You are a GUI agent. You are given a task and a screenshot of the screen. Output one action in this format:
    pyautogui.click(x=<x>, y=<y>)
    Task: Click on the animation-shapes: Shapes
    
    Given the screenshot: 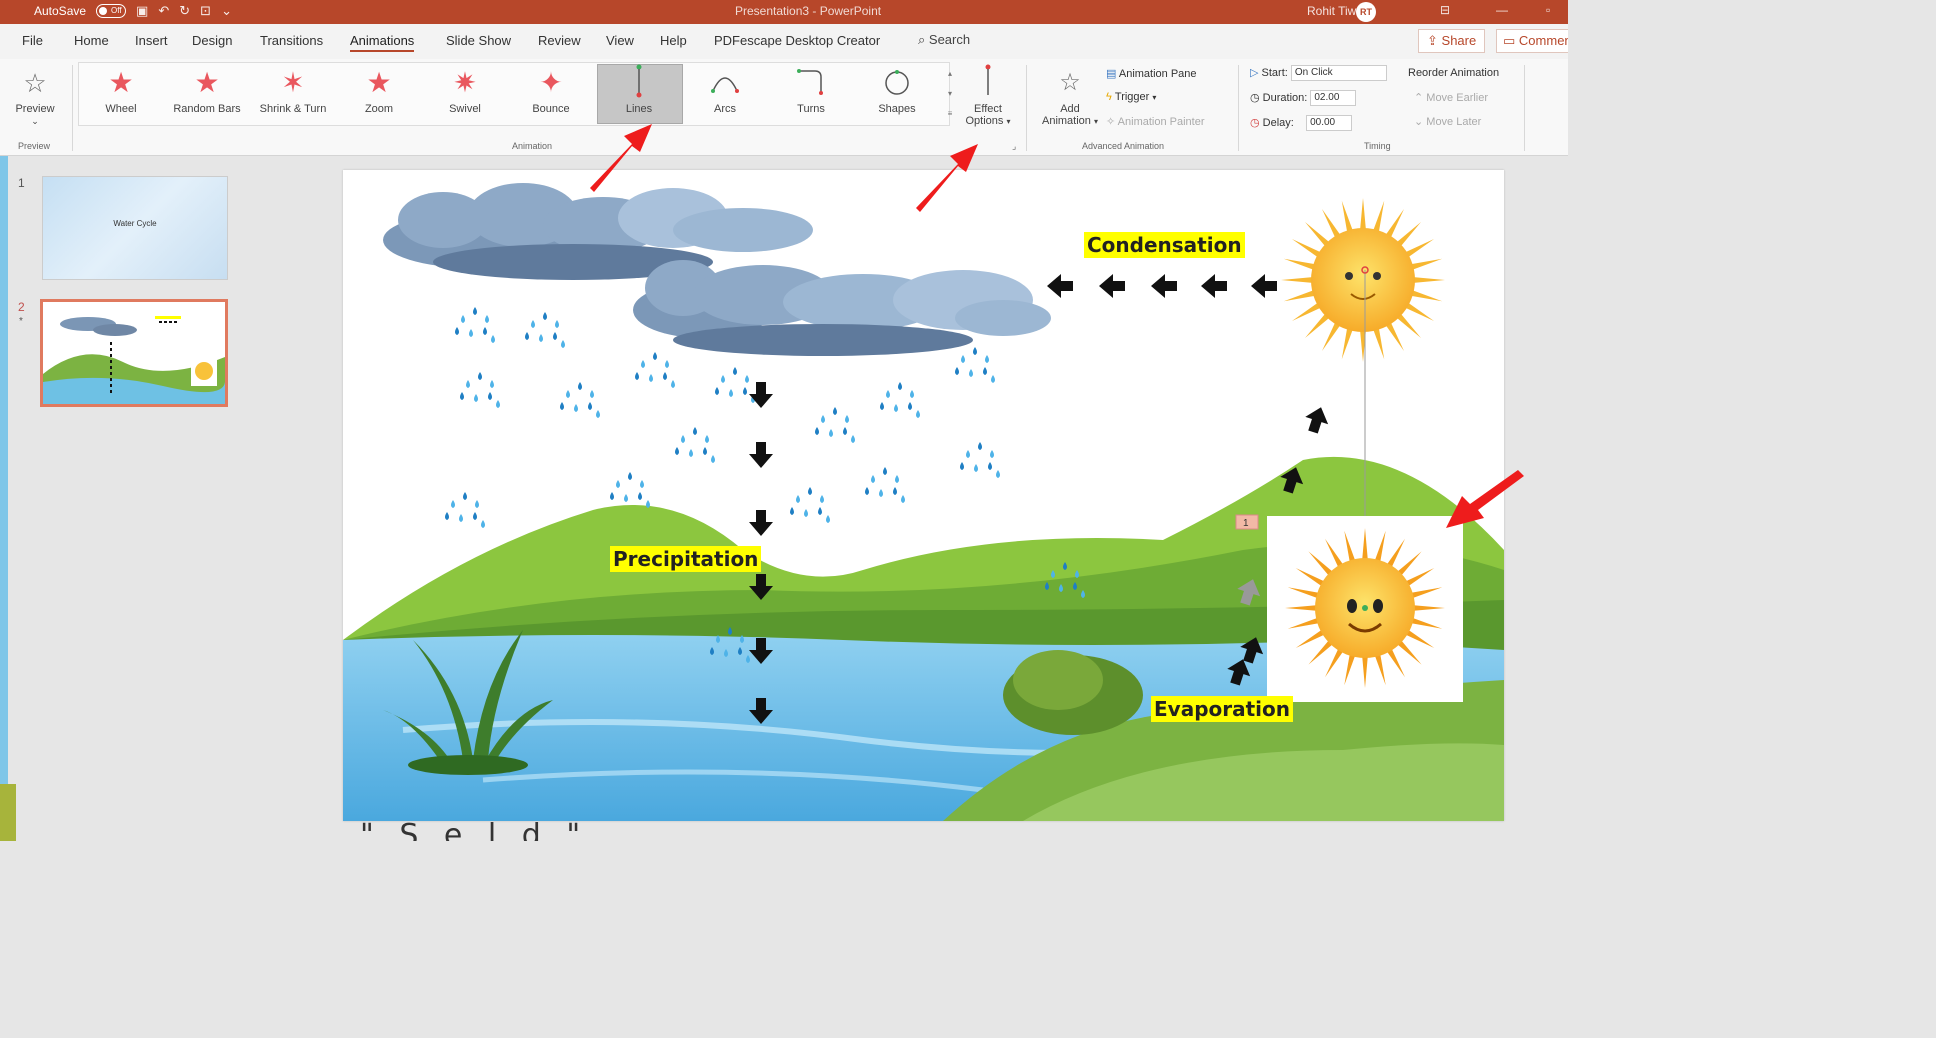 What is the action you would take?
    pyautogui.click(x=897, y=89)
    